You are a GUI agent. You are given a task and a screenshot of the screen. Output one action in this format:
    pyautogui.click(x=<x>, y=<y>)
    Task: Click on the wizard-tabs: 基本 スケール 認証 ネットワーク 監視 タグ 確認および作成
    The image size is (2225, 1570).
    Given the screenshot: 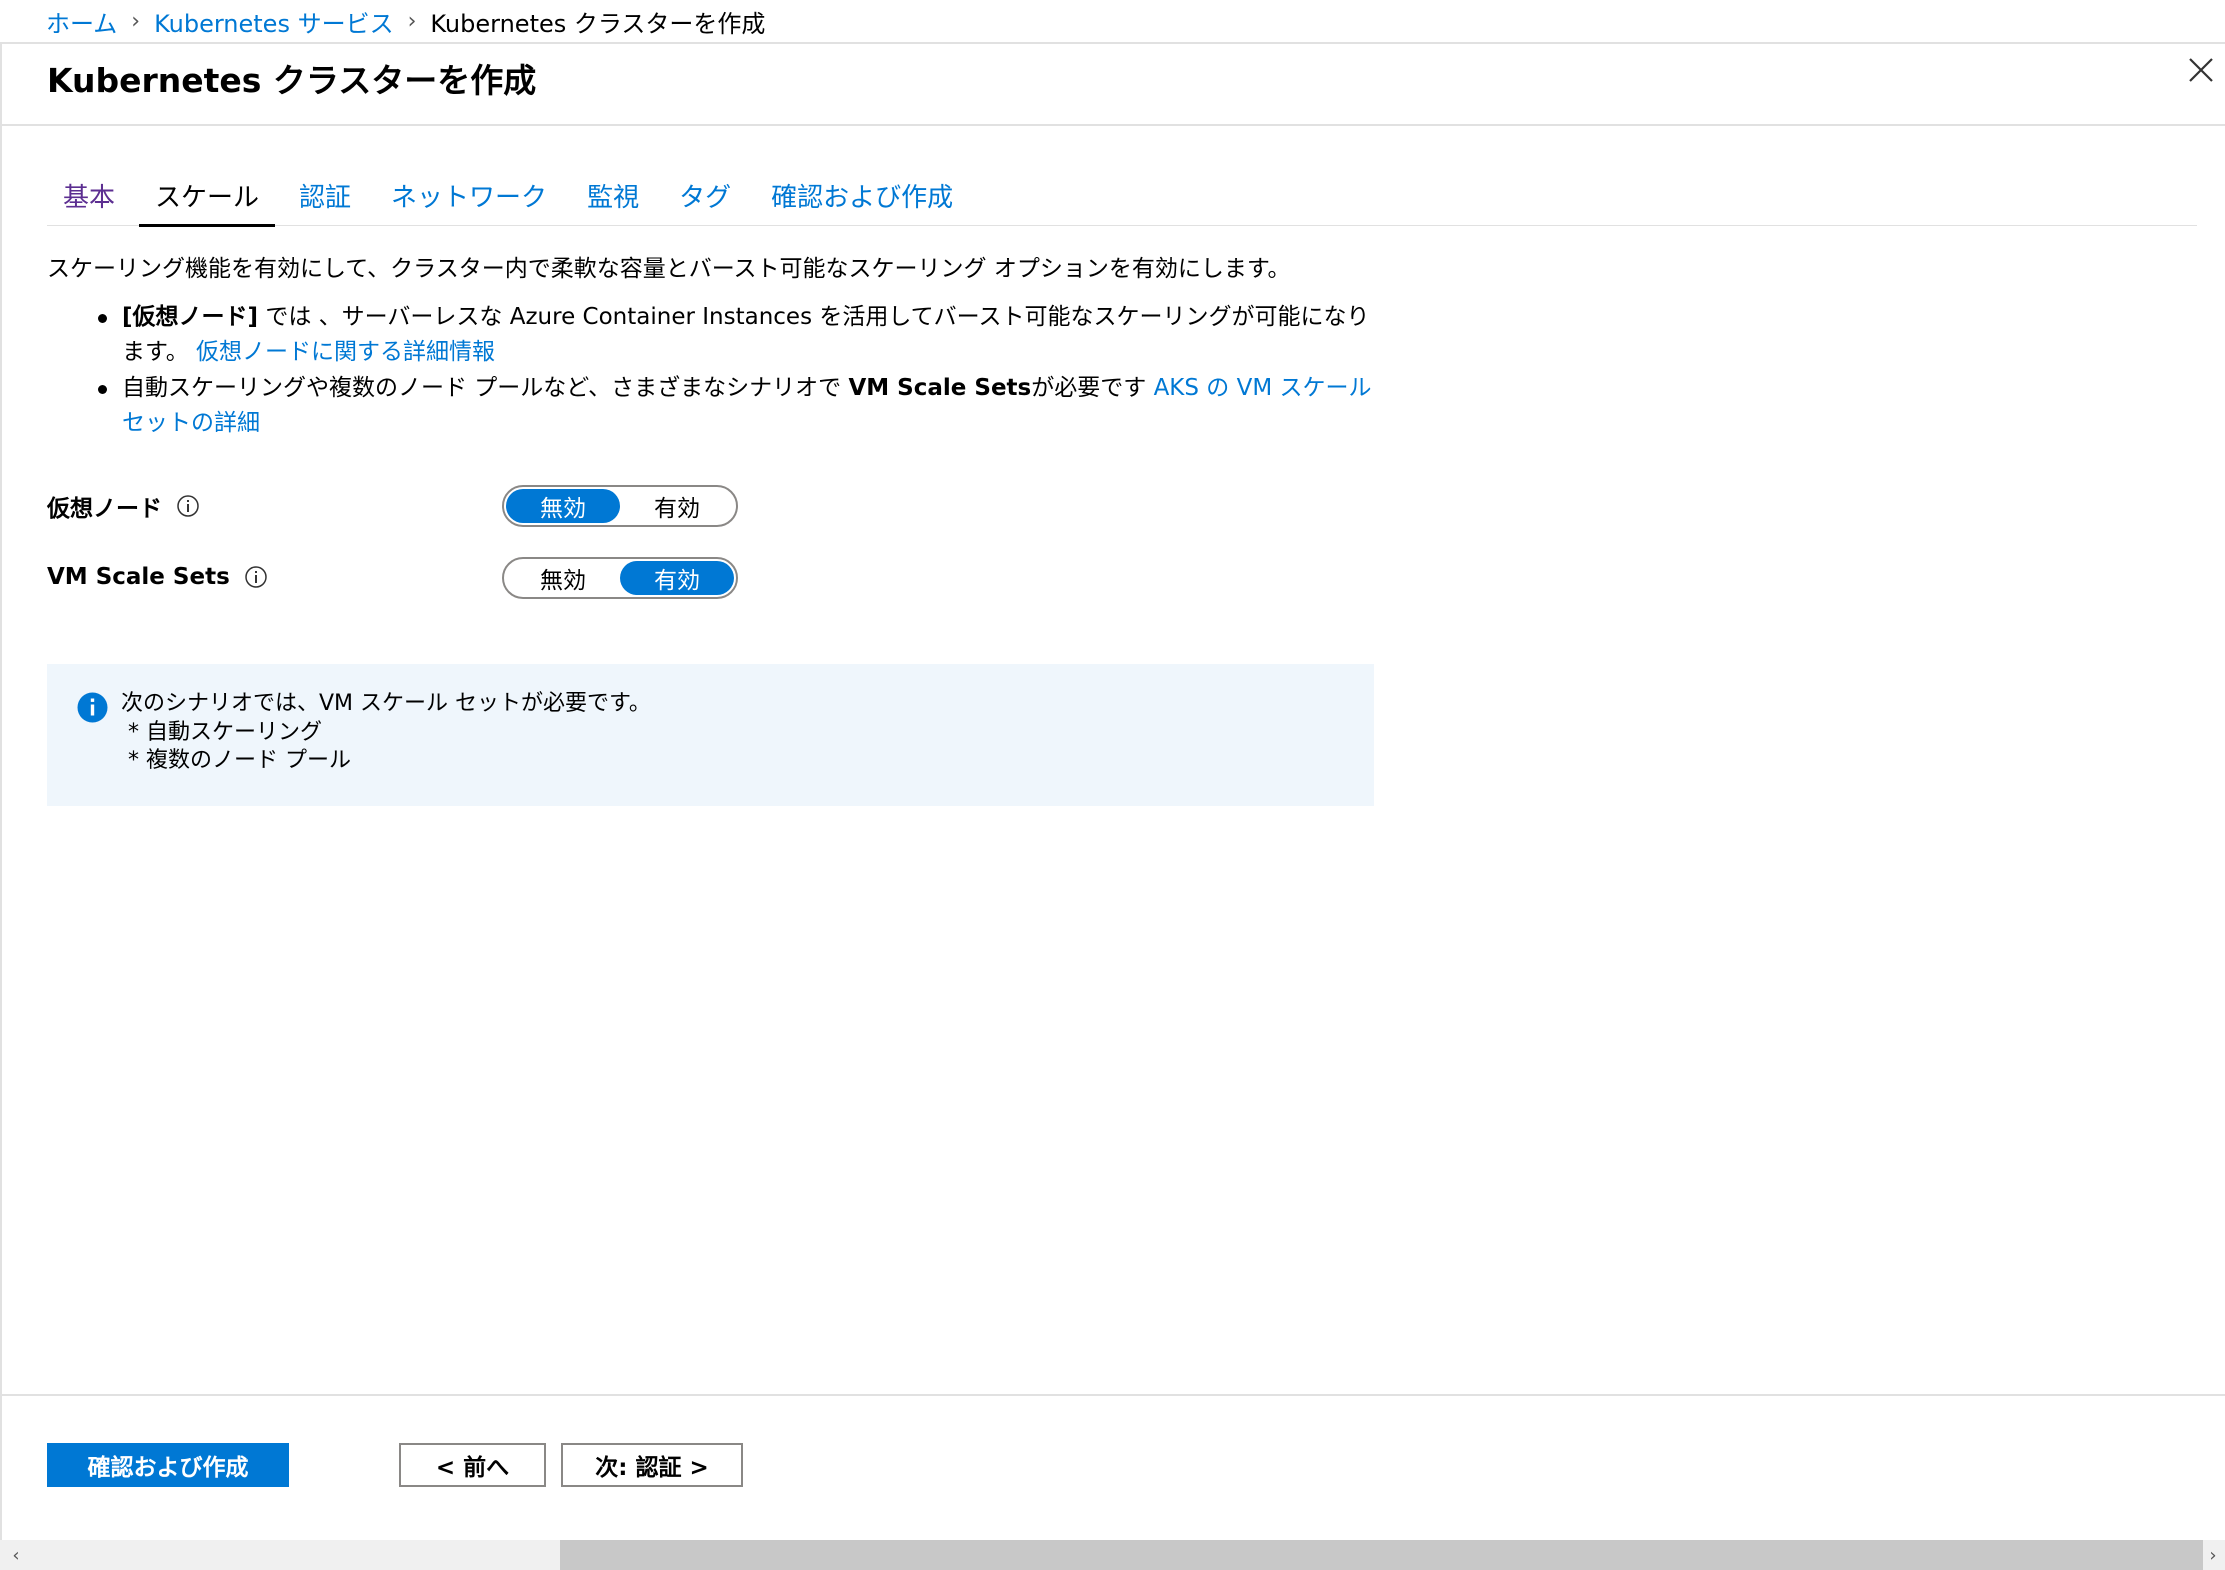 What is the action you would take?
    pyautogui.click(x=1122, y=195)
    